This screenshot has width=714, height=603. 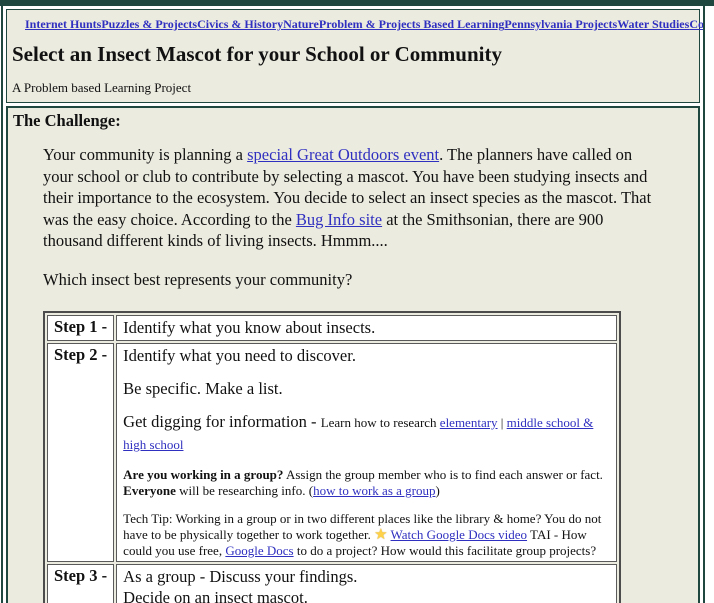 I want to click on text: Get digging for information -, so click(x=222, y=421).